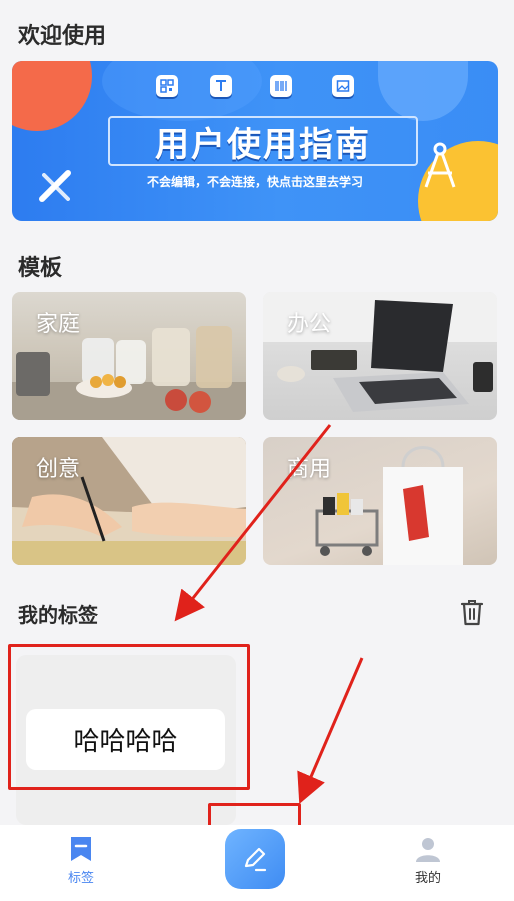 The height and width of the screenshot is (901, 514). Describe the element at coordinates (129, 356) in the screenshot. I see `template-card-home: 家庭` at that location.